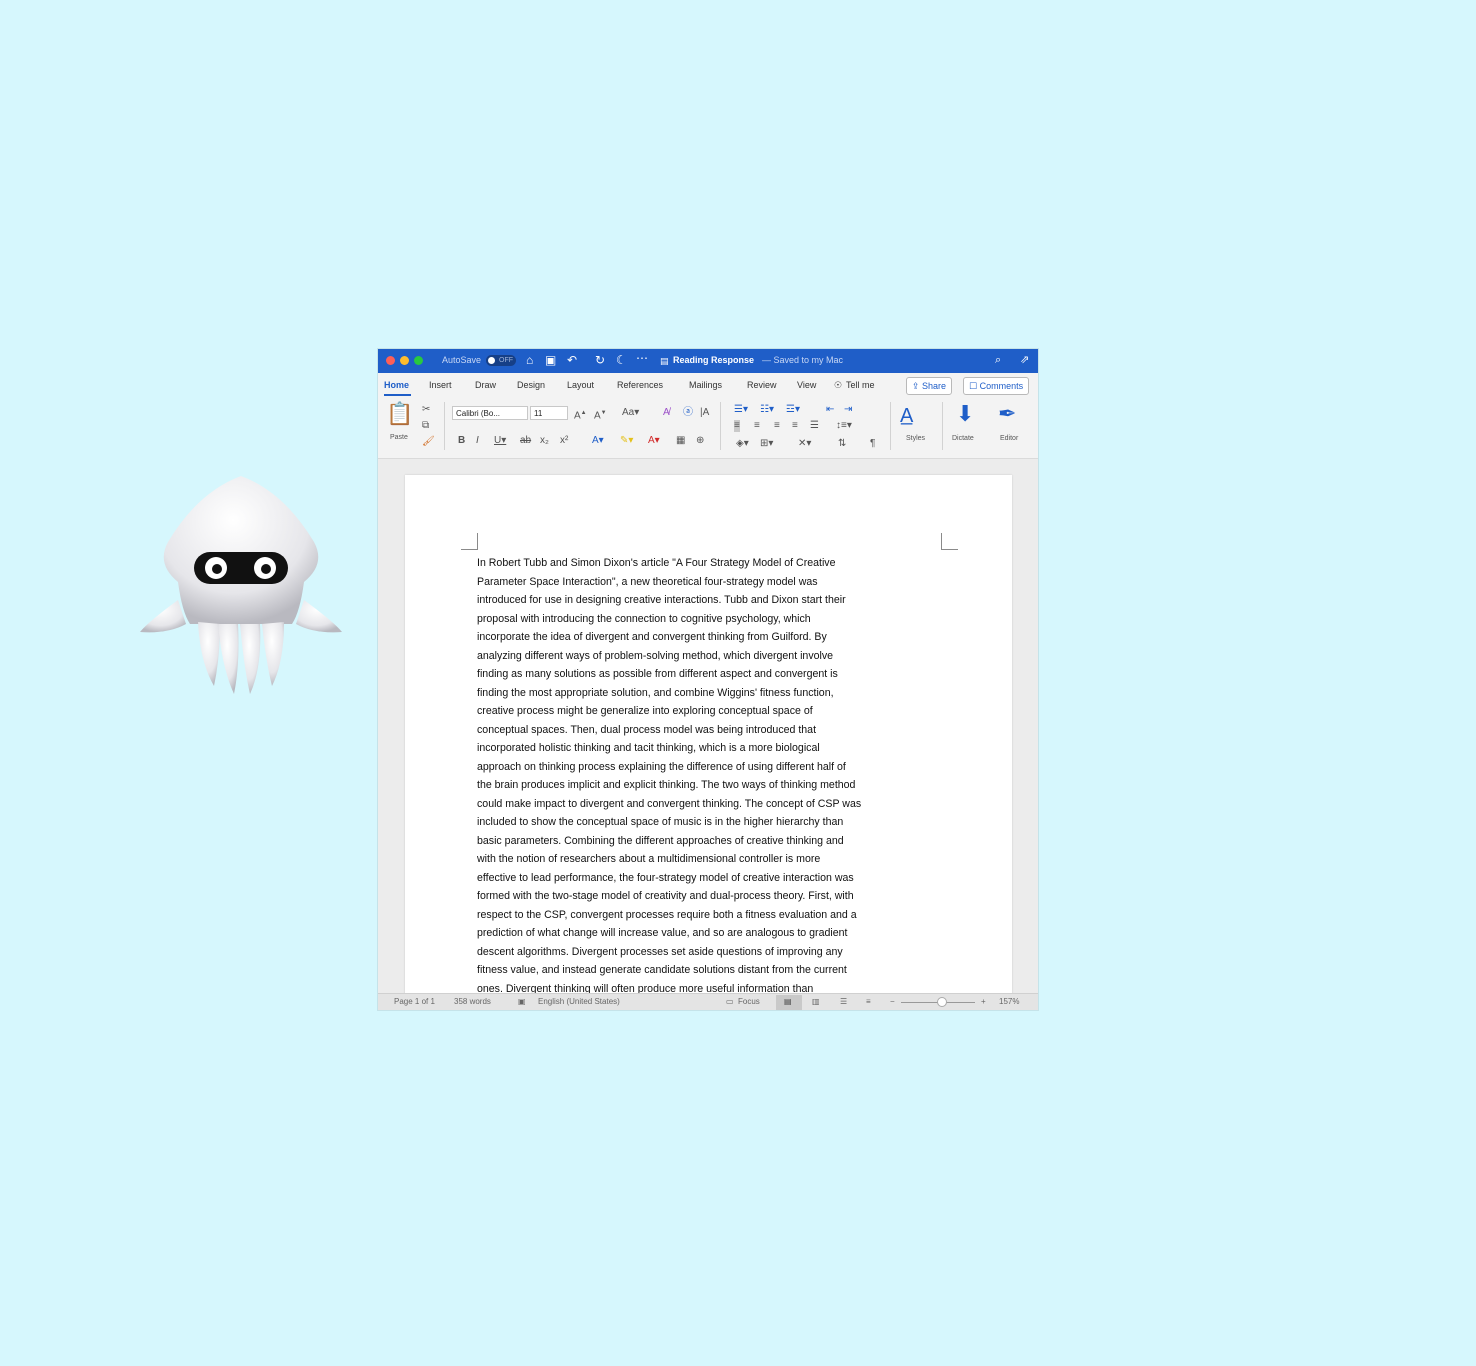 The image size is (1476, 1366). Describe the element at coordinates (1024, 360) in the screenshot. I see `share-person-icon: ⇗` at that location.